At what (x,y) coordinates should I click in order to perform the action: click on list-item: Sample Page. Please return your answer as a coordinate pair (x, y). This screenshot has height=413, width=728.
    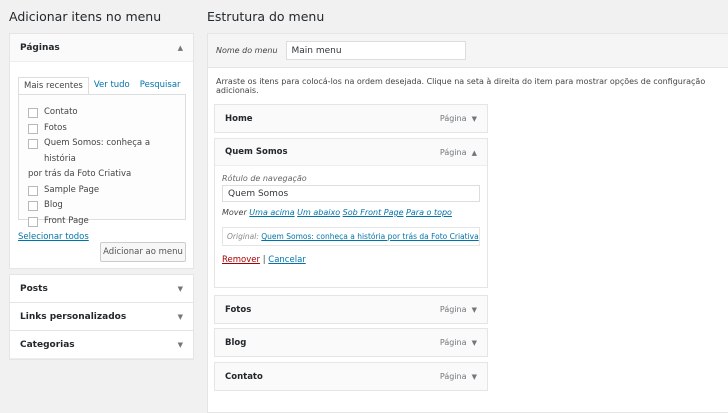
    Looking at the image, I should click on (102, 191).